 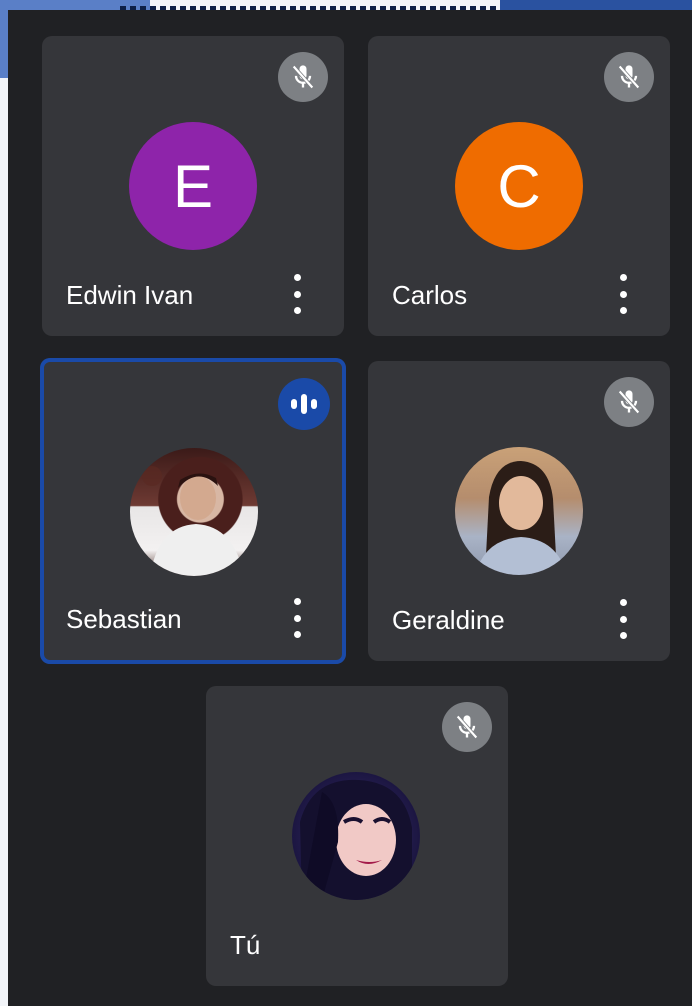 I want to click on participant-name: Geraldine, so click(x=448, y=620).